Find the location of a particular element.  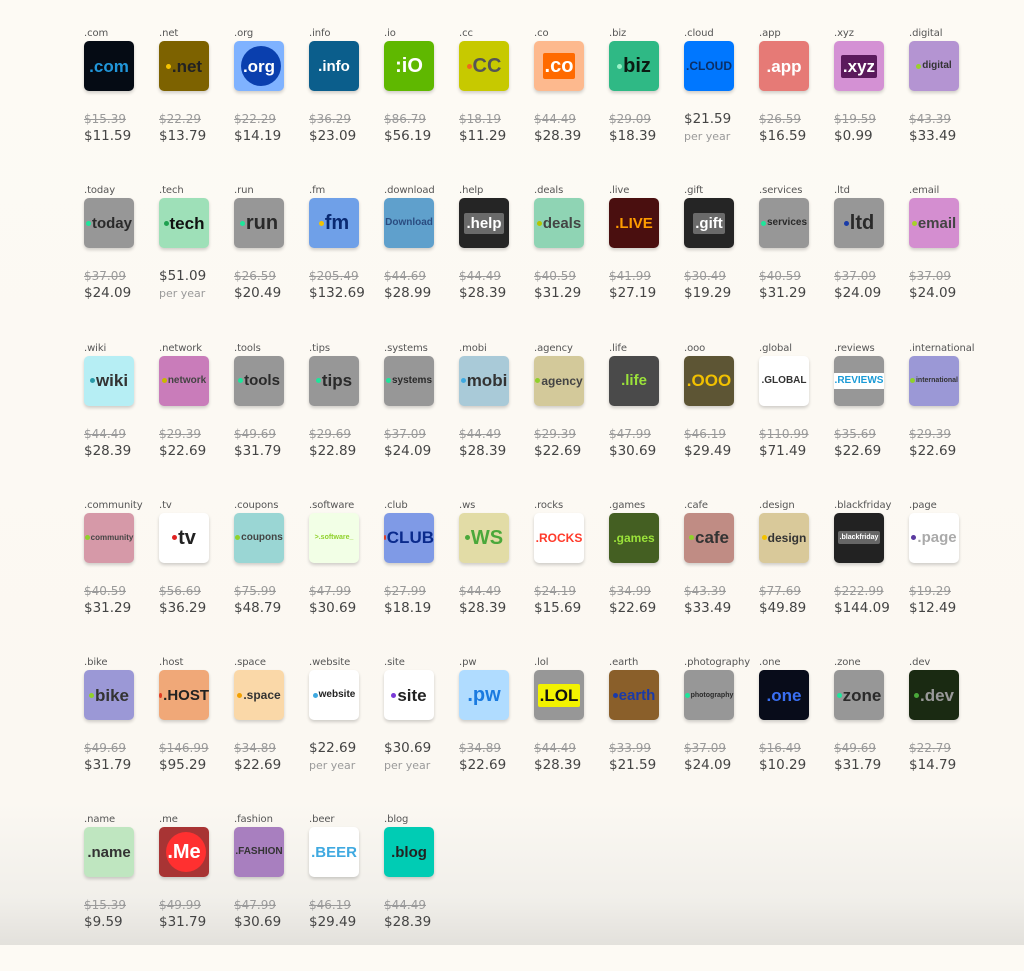

tld-logo-icon: .FASHION is located at coordinates (259, 852).